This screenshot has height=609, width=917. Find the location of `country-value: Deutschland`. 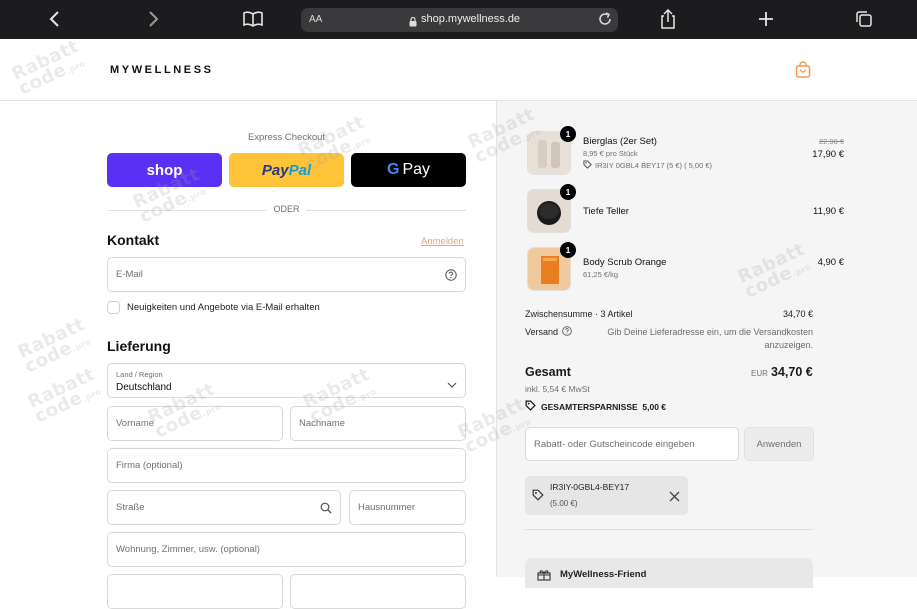

country-value: Deutschland is located at coordinates (144, 387).